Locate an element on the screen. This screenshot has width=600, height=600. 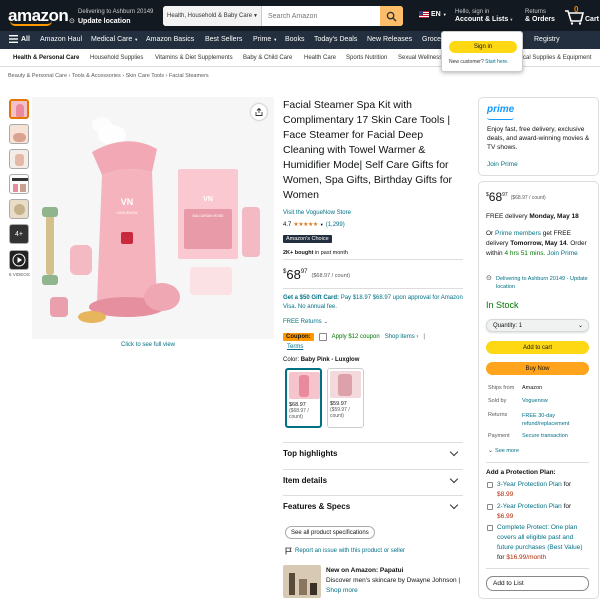
color-value: Baby Pink - Luxglow is located at coordinates (330, 360).